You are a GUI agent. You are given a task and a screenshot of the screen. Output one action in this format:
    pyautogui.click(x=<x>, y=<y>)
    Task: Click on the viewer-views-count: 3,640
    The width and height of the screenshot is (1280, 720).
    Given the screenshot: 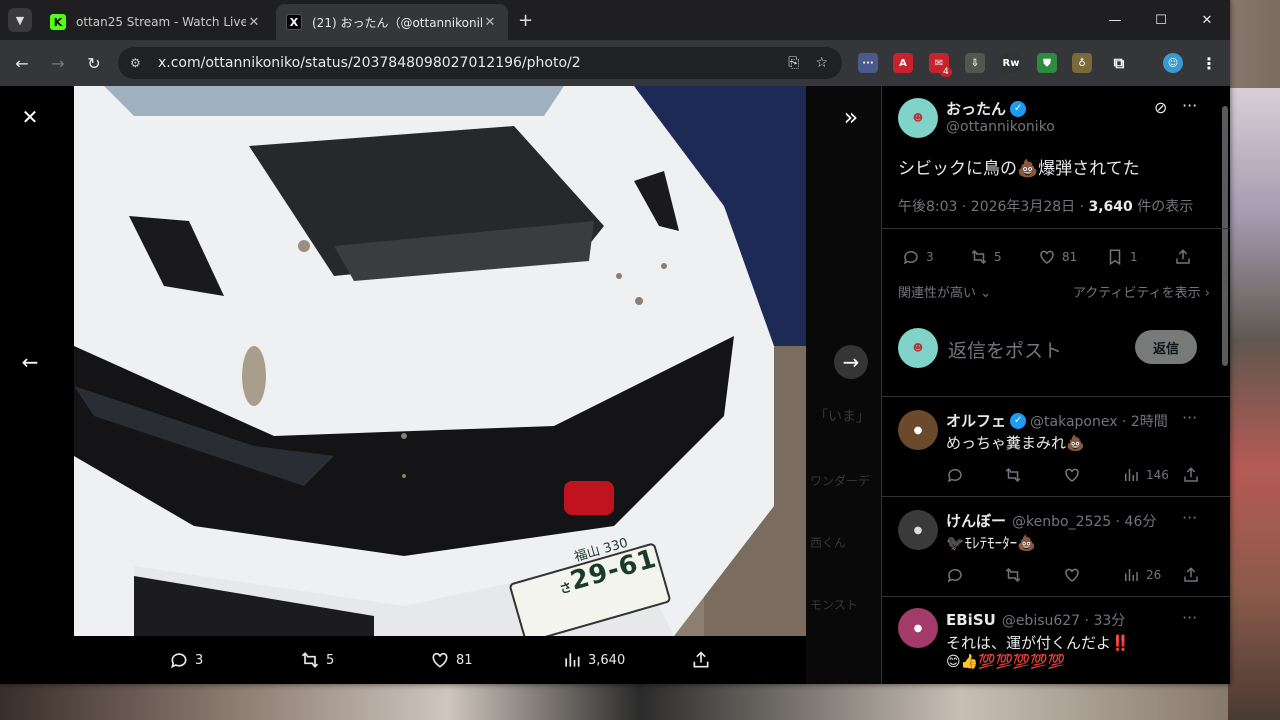 What is the action you would take?
    pyautogui.click(x=607, y=660)
    